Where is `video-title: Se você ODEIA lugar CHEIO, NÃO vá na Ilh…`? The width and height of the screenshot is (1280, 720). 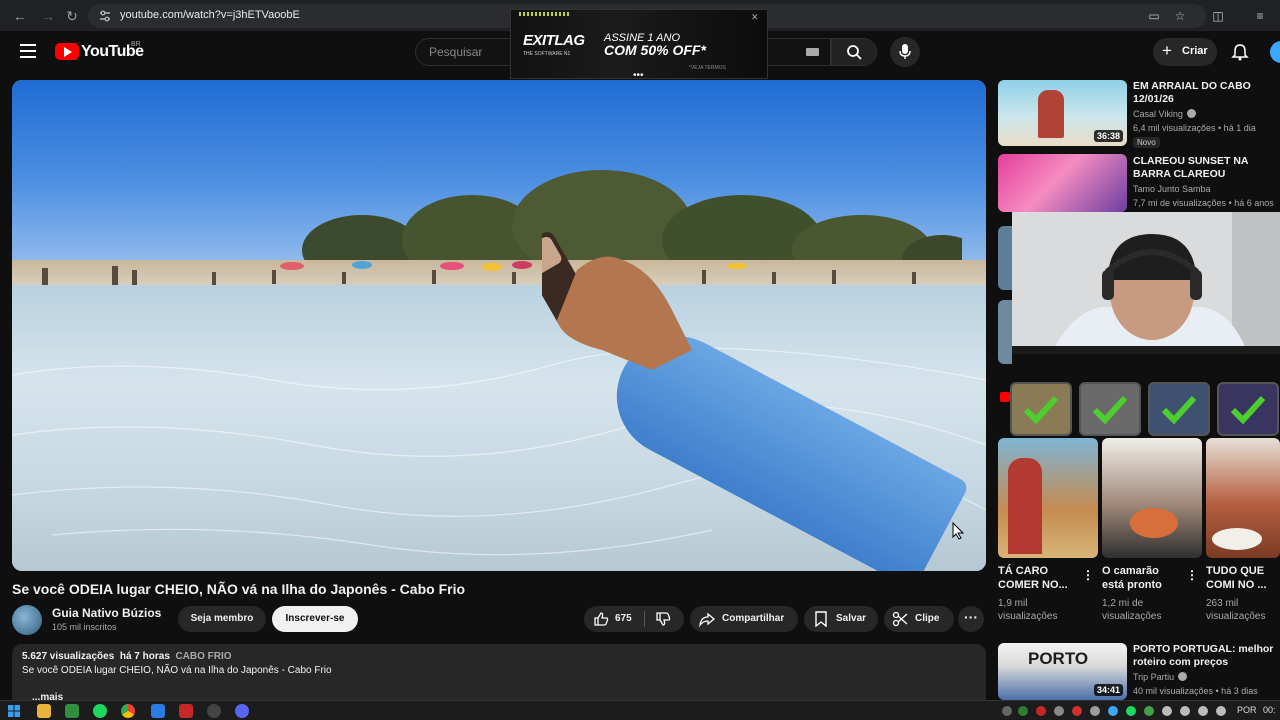
video-title: Se você ODEIA lugar CHEIO, NÃO vá na Ilh… is located at coordinates (239, 589).